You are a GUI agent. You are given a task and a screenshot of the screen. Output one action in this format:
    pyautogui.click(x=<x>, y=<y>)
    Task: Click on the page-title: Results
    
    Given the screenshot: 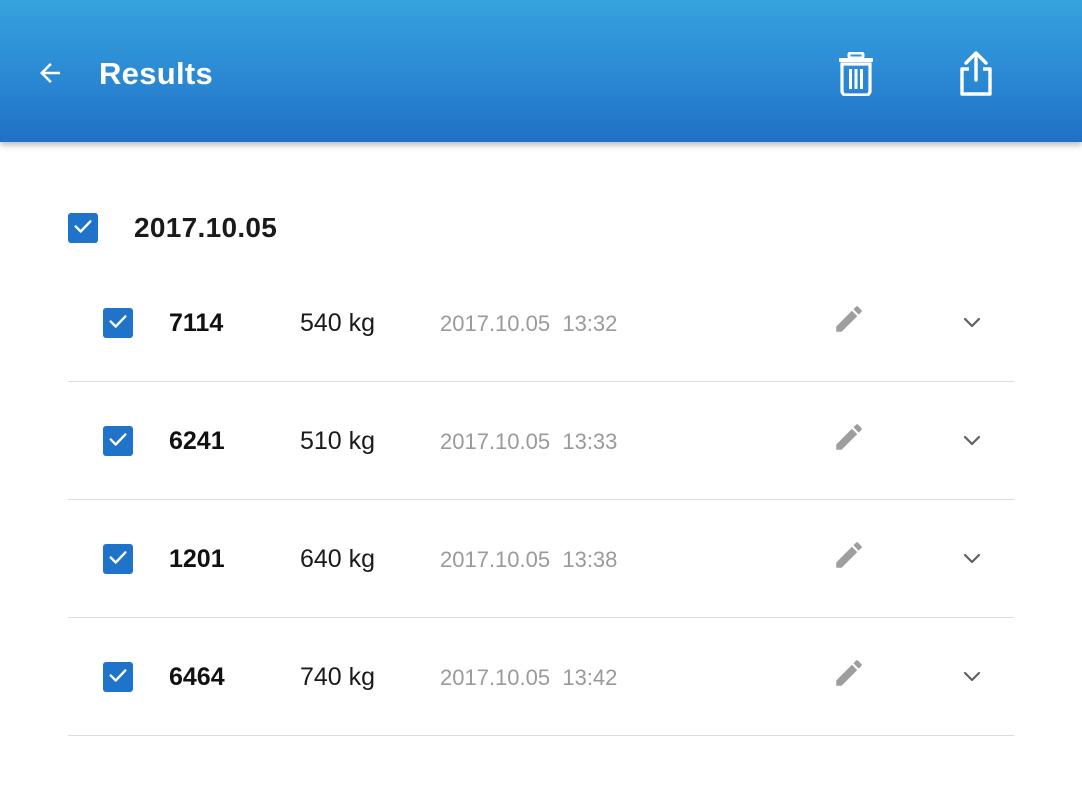 What is the action you would take?
    pyautogui.click(x=156, y=73)
    